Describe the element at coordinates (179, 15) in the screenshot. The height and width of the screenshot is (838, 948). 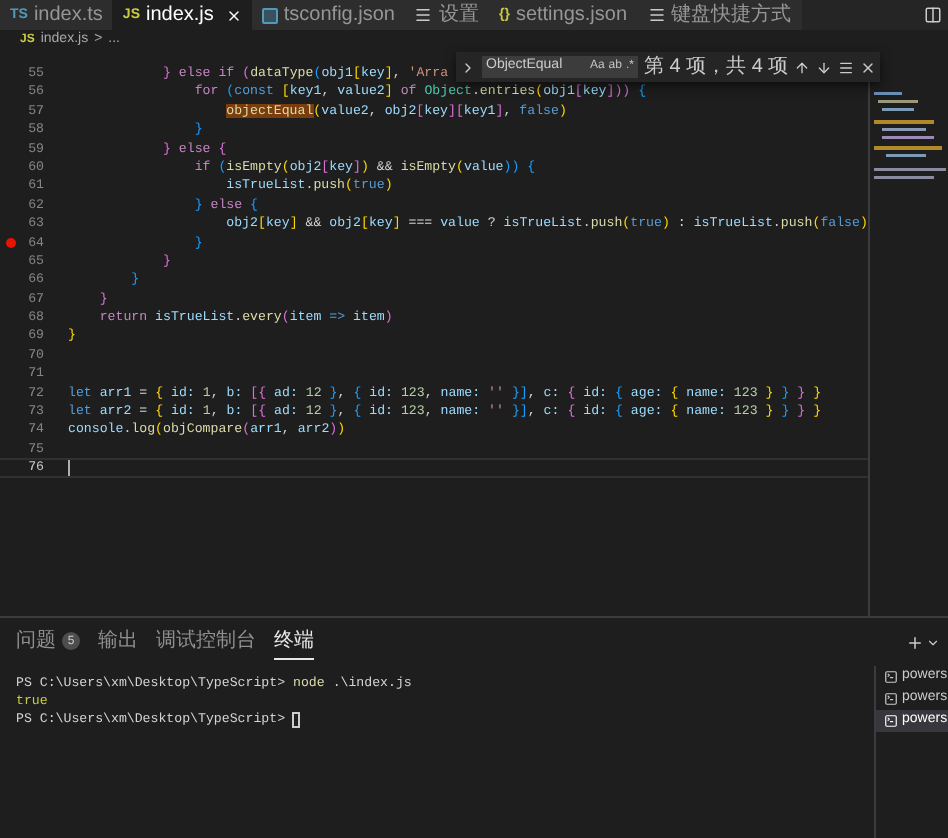
I see `tab-label: index.js` at that location.